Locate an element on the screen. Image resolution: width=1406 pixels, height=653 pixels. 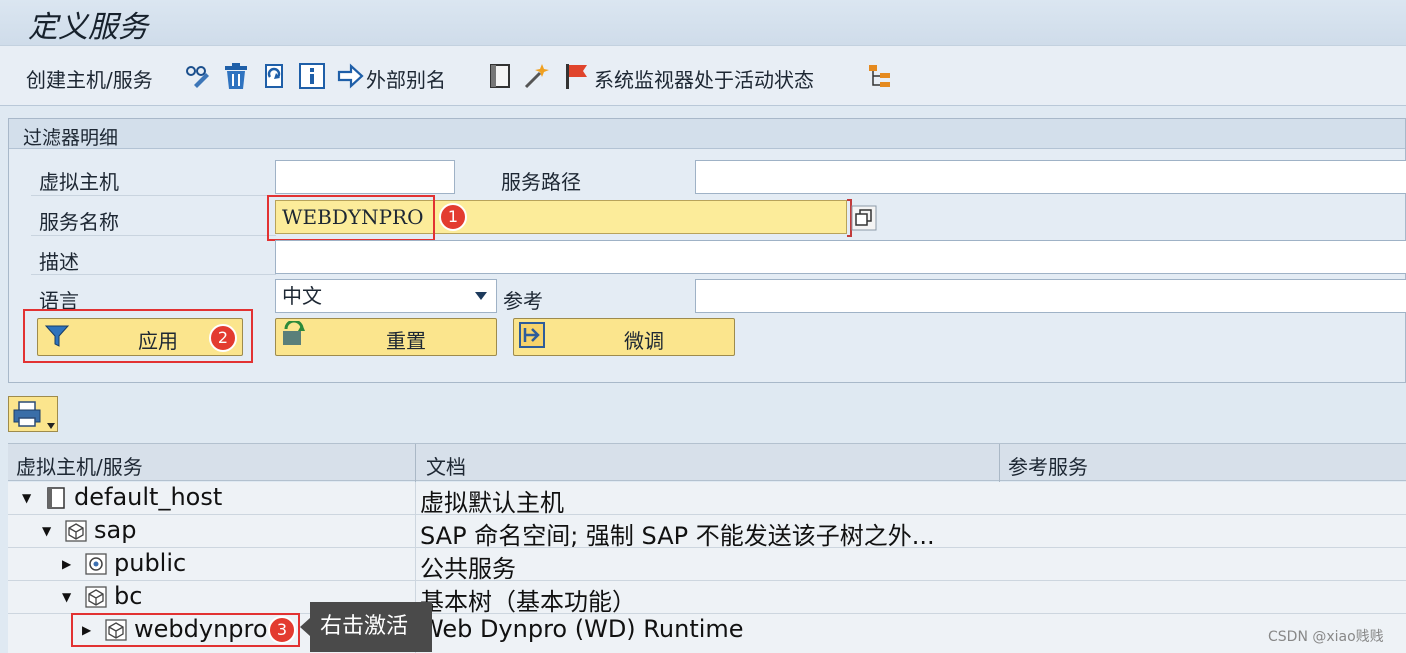
instruction-tooltip: 右击激活 is located at coordinates (371, 627).